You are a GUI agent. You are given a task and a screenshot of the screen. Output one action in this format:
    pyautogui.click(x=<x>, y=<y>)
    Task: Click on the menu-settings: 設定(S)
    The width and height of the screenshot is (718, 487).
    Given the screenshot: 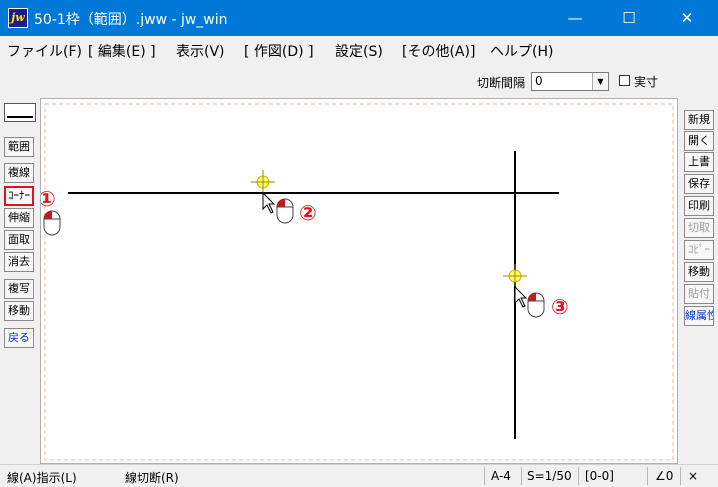 What is the action you would take?
    pyautogui.click(x=359, y=51)
    